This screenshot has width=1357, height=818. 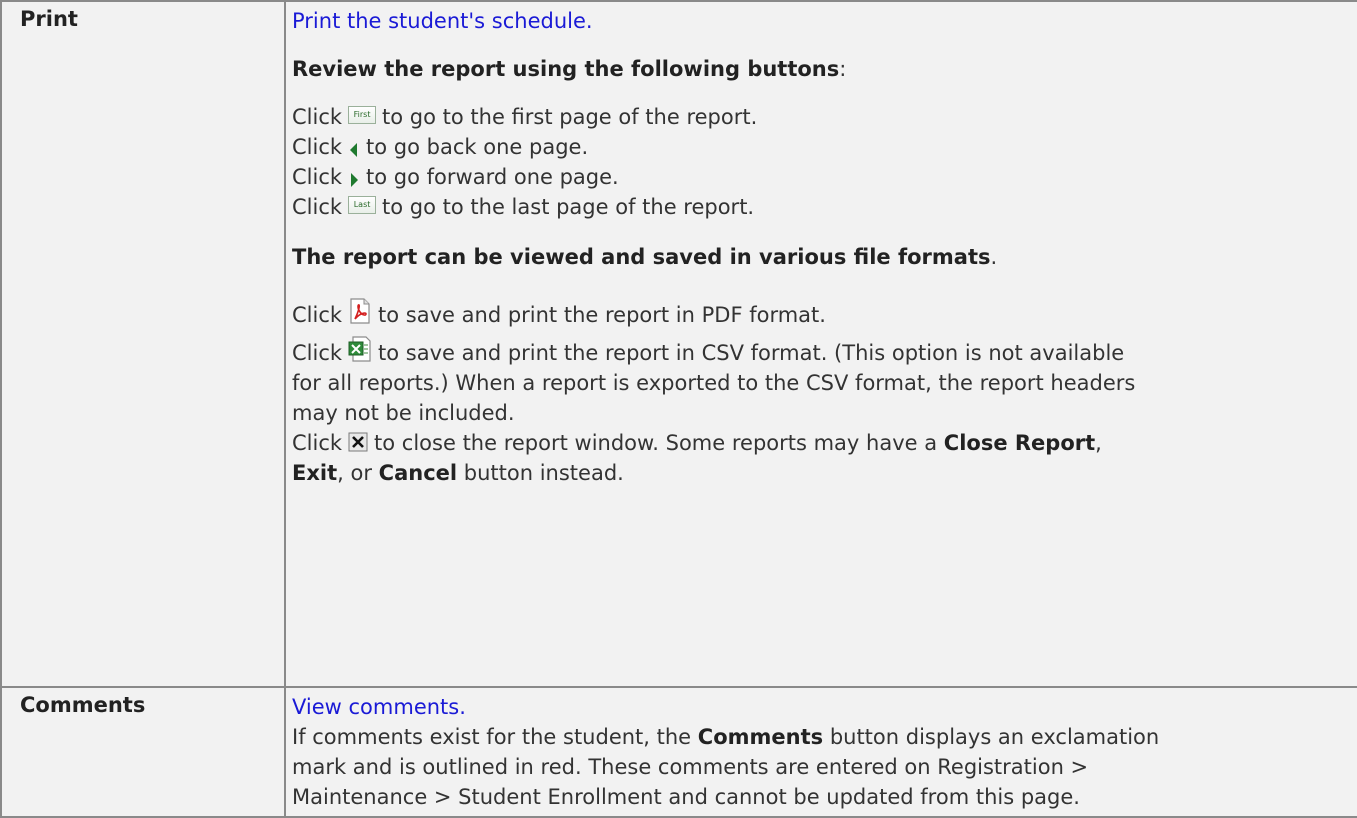 I want to click on comments-text-1: If comments exist for the student, the, so click(x=492, y=737).